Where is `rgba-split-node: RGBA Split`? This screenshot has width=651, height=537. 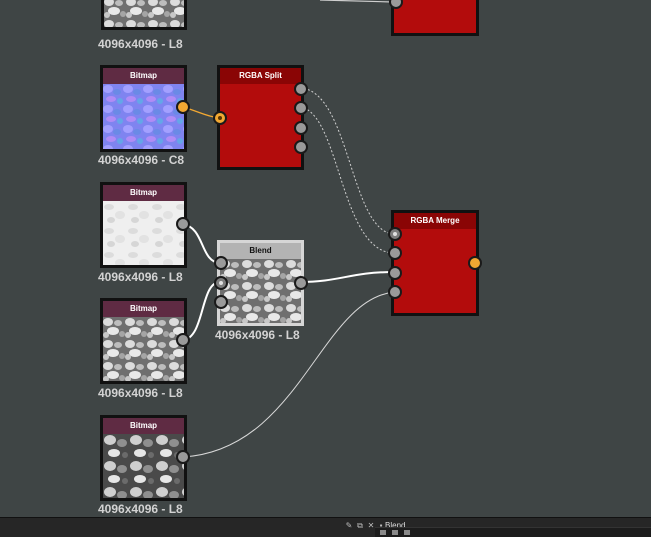 rgba-split-node: RGBA Split is located at coordinates (260, 117).